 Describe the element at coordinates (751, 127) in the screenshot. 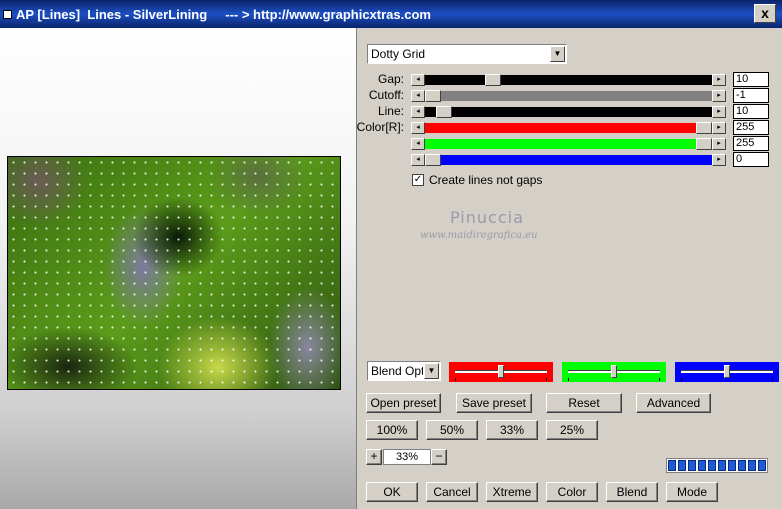

I see `colorr-value-field: 255` at that location.